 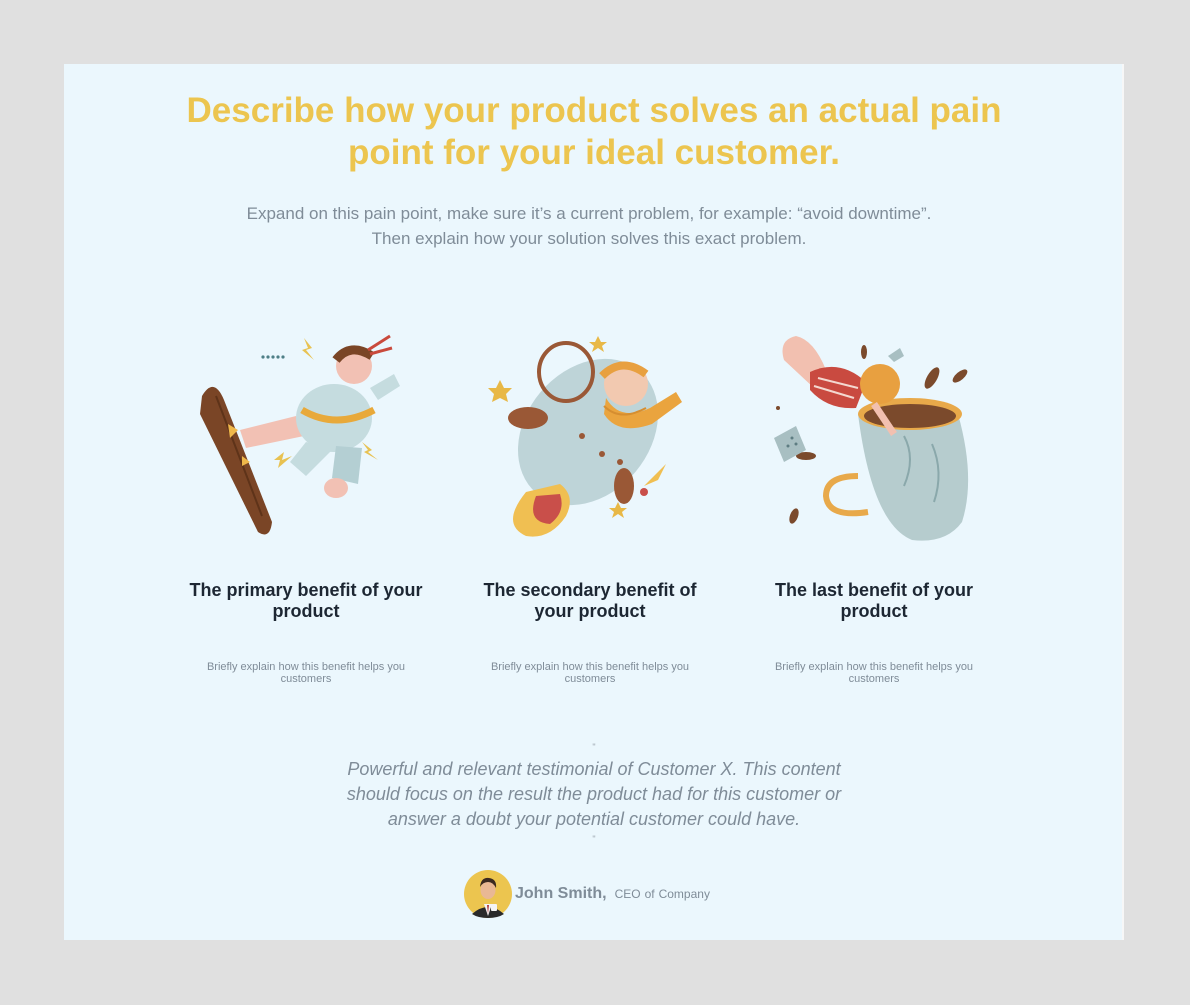 I want to click on author-company: Company, so click(x=684, y=894).